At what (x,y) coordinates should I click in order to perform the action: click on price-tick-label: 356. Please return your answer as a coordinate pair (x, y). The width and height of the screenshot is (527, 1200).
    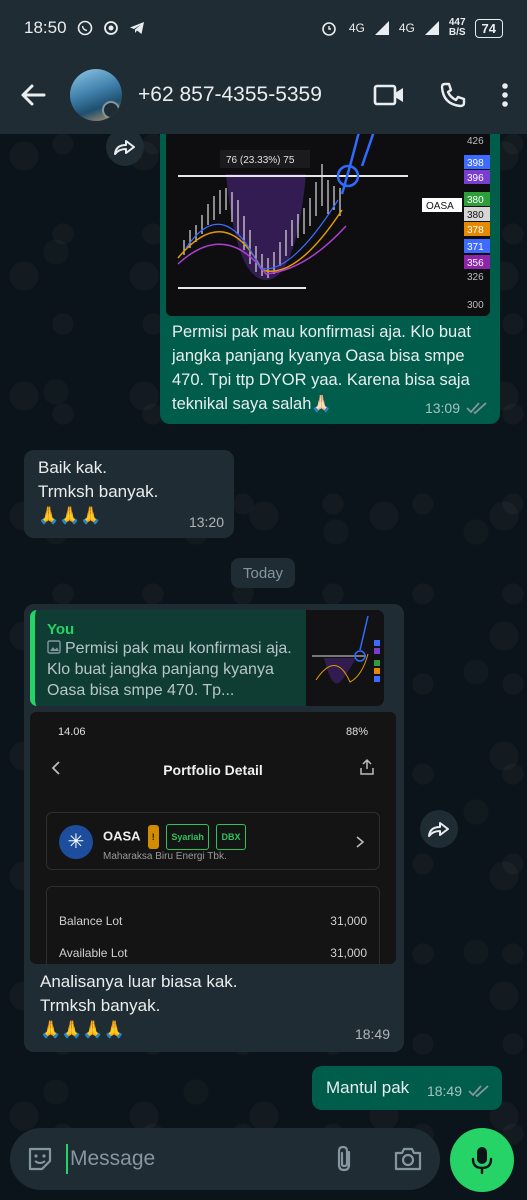
    Looking at the image, I should click on (475, 263).